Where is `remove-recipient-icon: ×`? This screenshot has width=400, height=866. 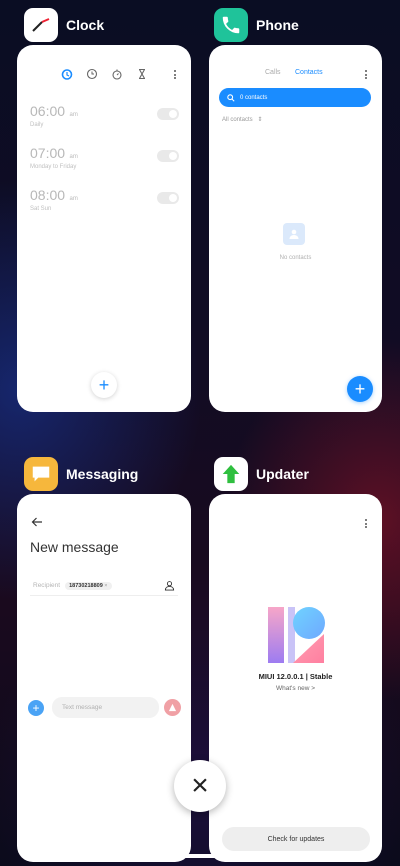
remove-recipient-icon: × is located at coordinates (105, 586).